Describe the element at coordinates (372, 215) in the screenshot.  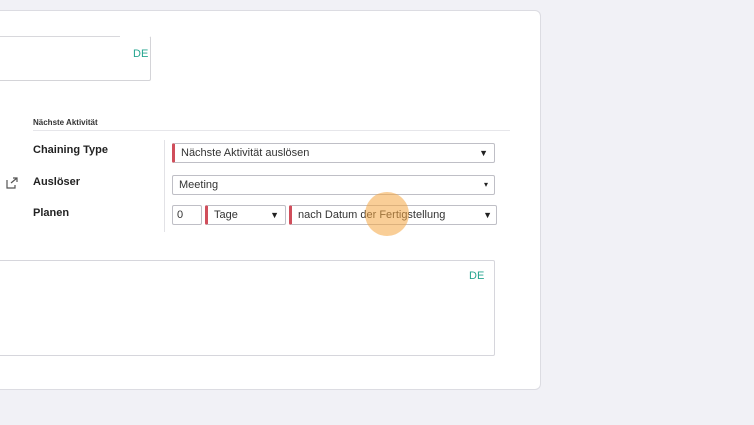
I see `schedule-reference-value: nach Datum der Fertigstellung` at that location.